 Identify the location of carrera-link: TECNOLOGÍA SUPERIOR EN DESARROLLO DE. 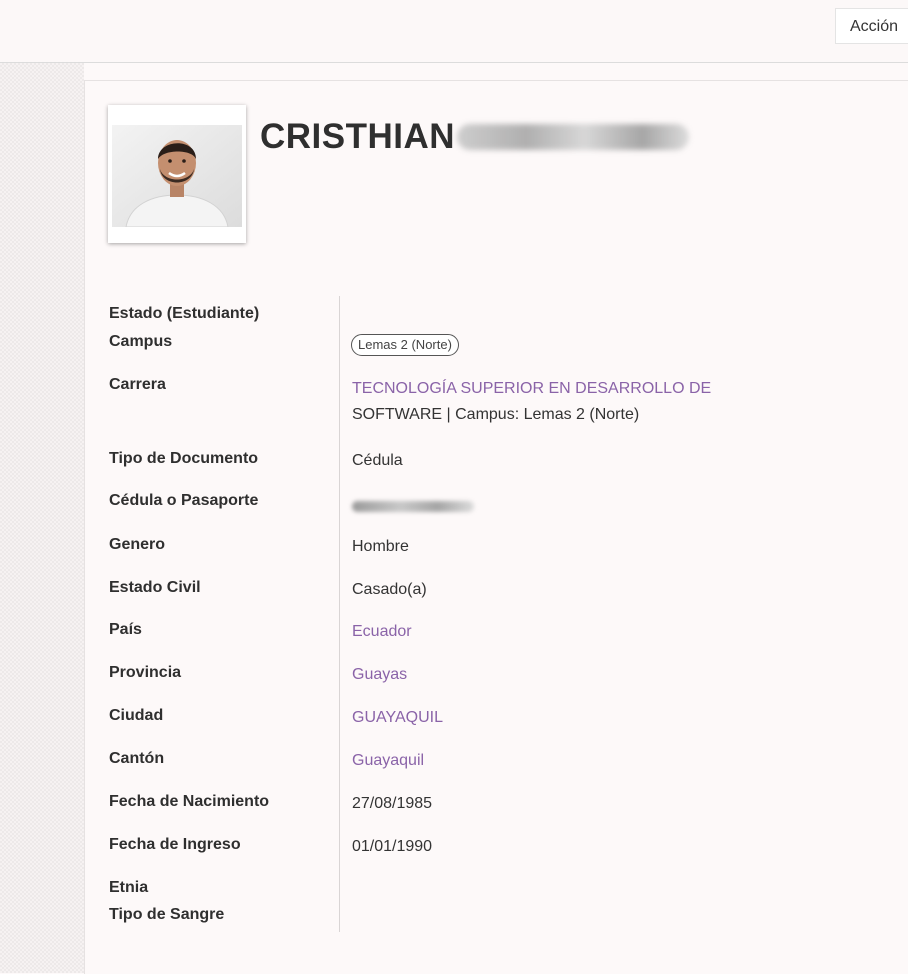
(531, 388).